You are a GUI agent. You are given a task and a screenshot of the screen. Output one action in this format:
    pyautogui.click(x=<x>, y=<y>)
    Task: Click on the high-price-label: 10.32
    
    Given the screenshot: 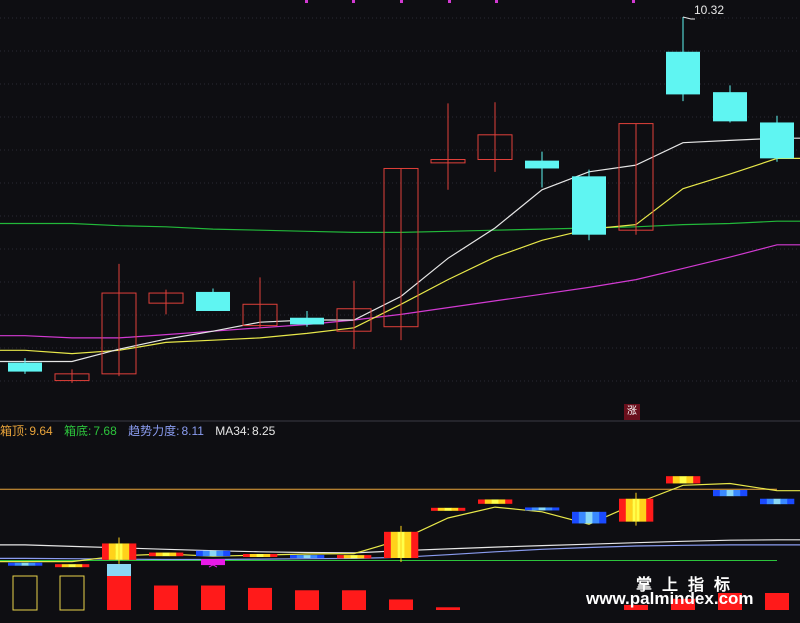 What is the action you would take?
    pyautogui.click(x=709, y=10)
    